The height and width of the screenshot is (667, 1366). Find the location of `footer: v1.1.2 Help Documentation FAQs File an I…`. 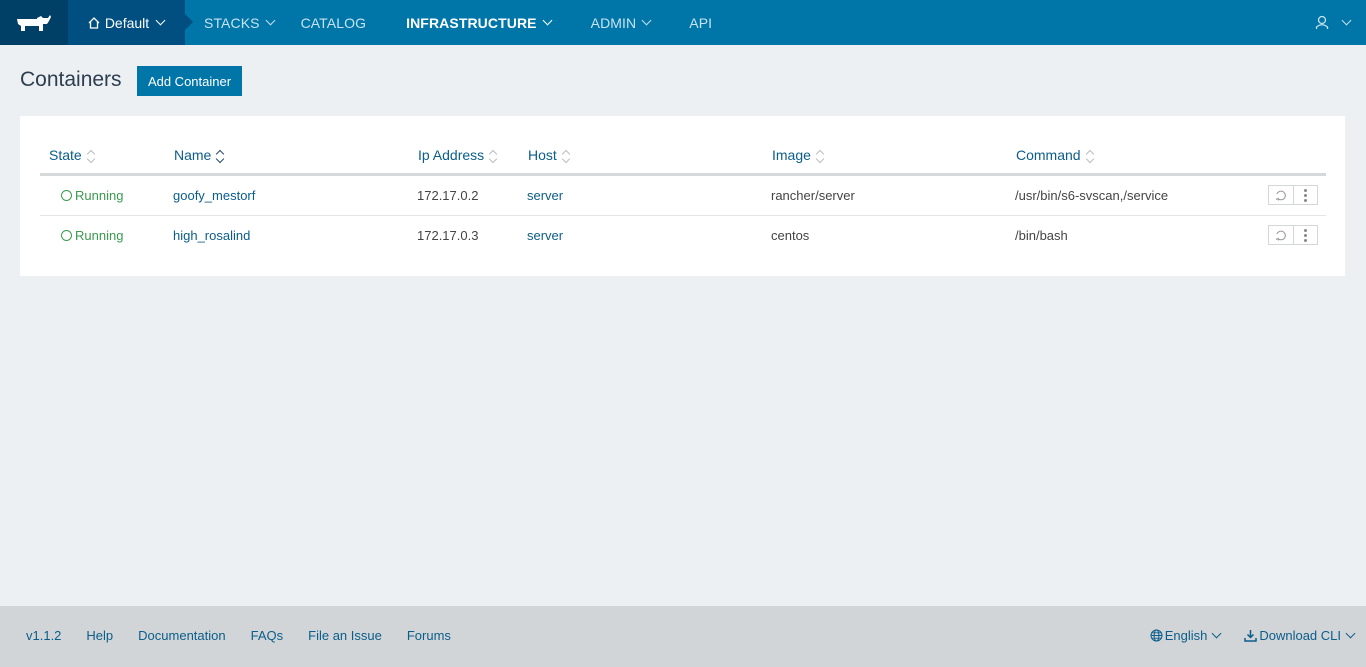

footer: v1.1.2 Help Documentation FAQs File an I… is located at coordinates (683, 636).